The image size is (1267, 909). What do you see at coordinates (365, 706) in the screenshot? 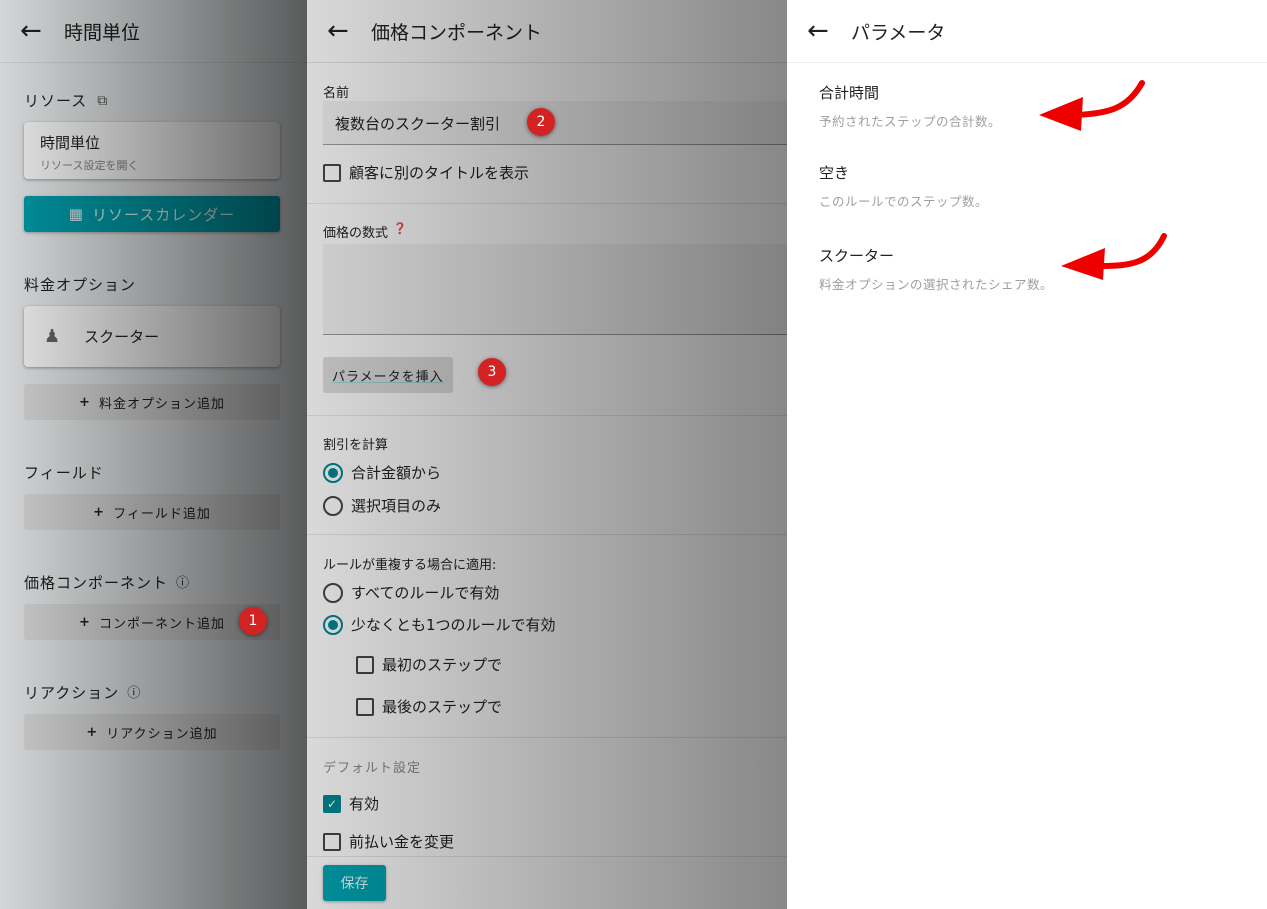
I see `last-step-checkbox` at bounding box center [365, 706].